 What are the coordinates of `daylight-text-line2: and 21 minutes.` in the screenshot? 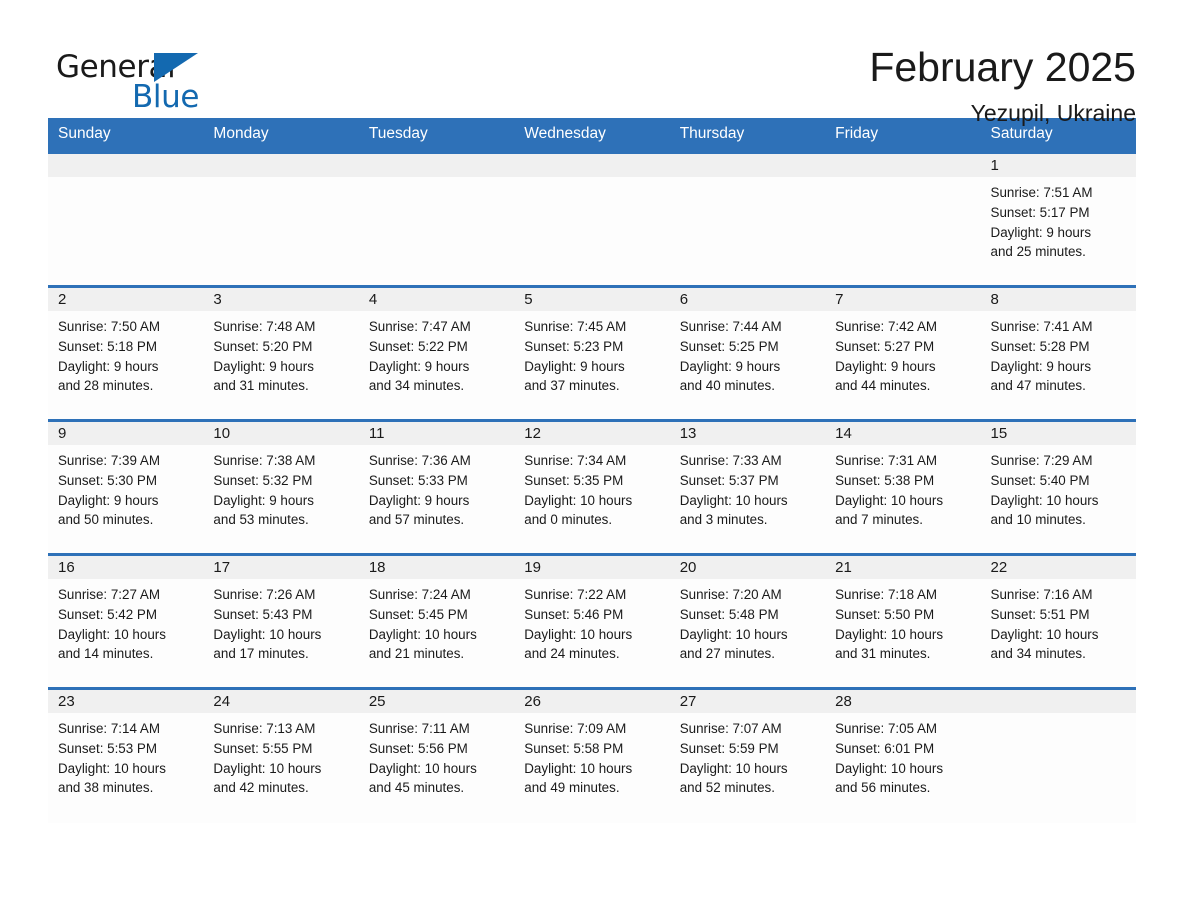 It's located at (416, 654).